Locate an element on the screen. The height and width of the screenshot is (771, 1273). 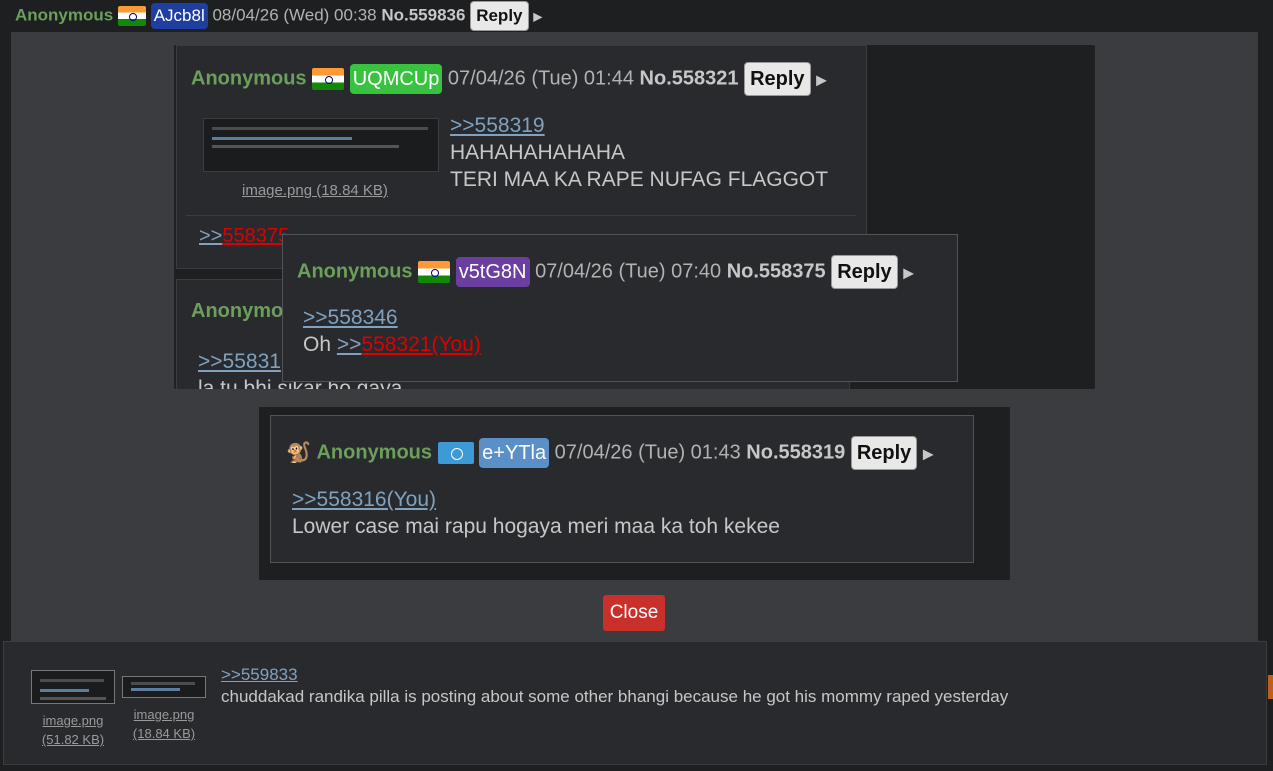
backlink: 558375 is located at coordinates (255, 236).